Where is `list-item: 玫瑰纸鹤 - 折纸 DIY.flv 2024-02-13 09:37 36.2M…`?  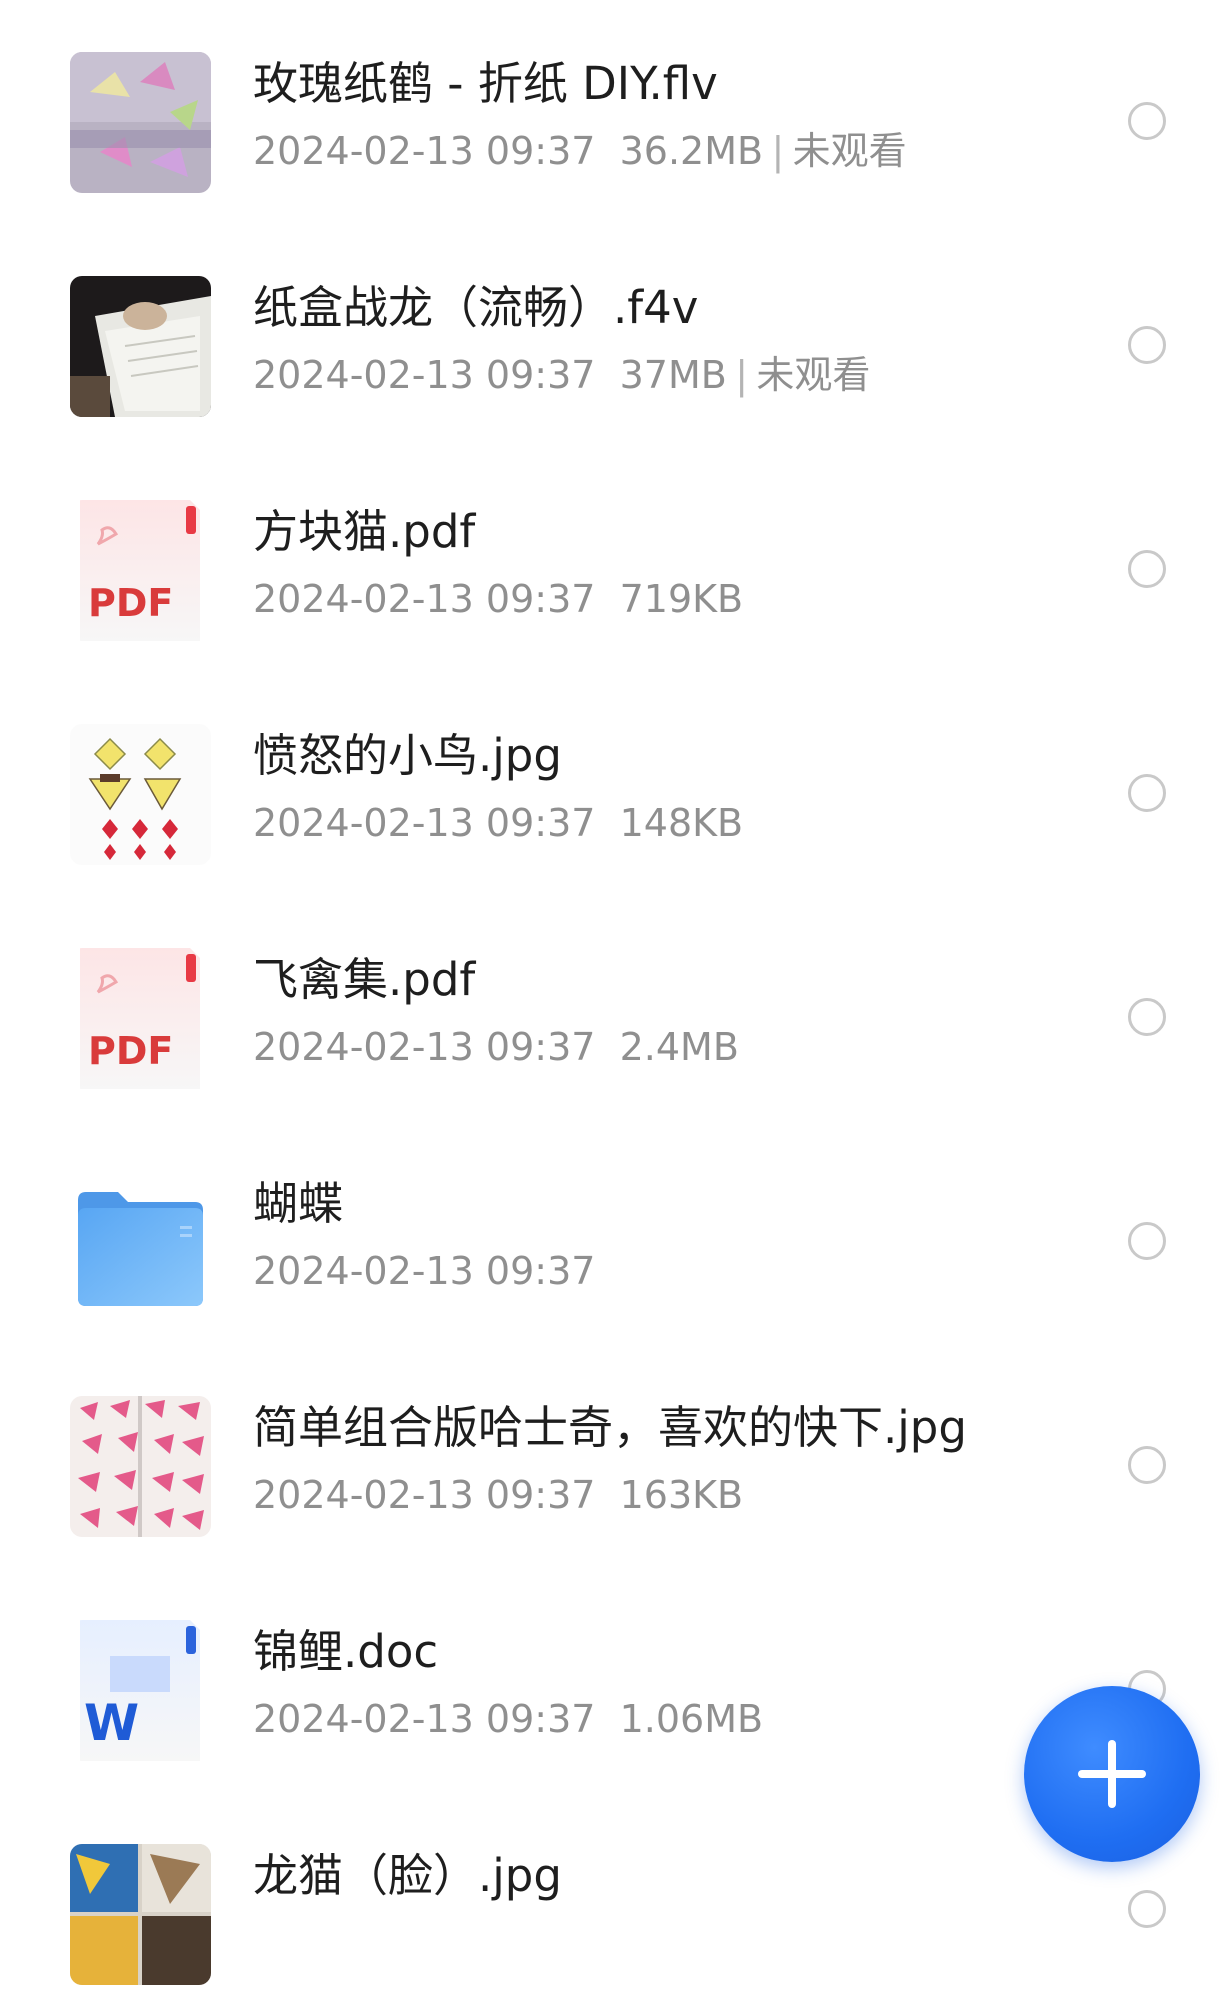
list-item: 玫瑰纸鹤 - 折纸 DIY.flv 2024-02-13 09:37 36.2M… is located at coordinates (614, 112).